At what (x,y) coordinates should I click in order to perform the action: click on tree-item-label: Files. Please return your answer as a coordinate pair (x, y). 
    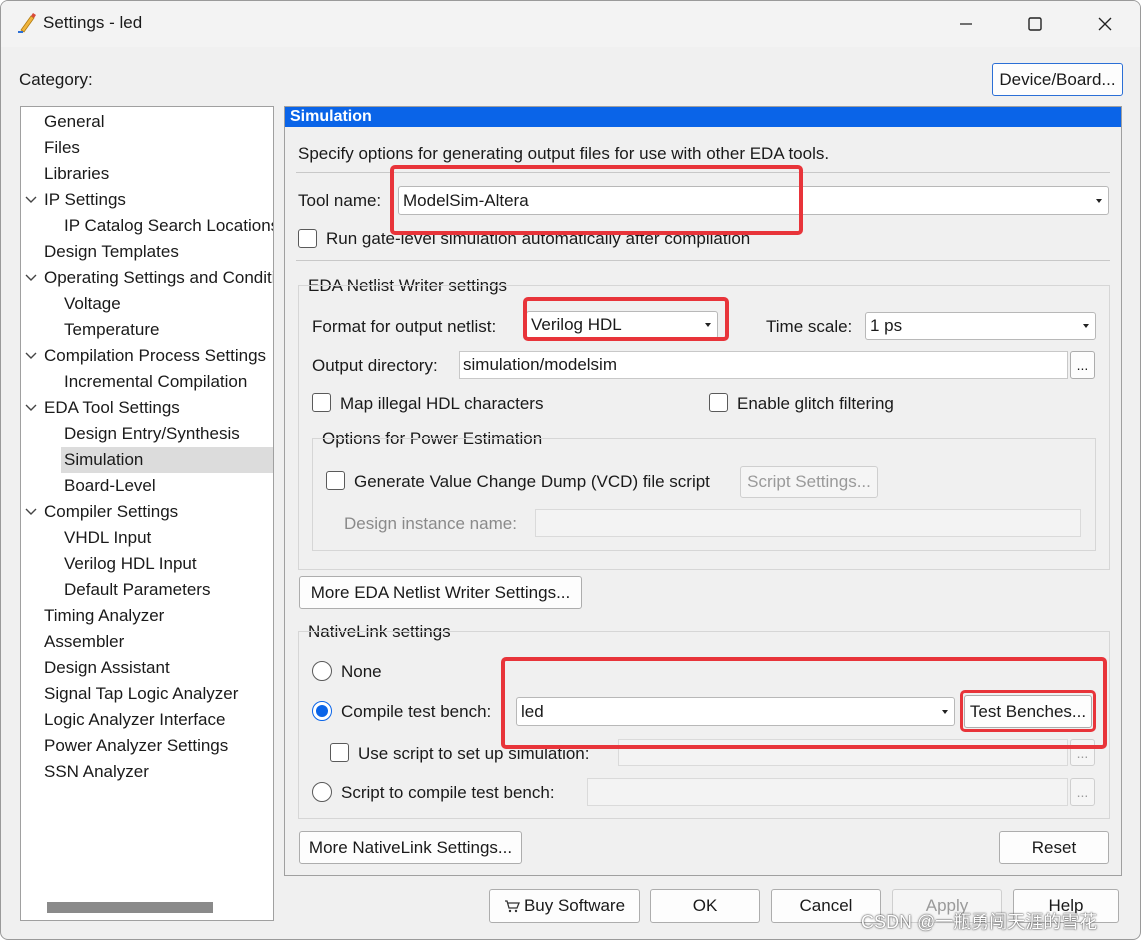
    Looking at the image, I should click on (62, 147).